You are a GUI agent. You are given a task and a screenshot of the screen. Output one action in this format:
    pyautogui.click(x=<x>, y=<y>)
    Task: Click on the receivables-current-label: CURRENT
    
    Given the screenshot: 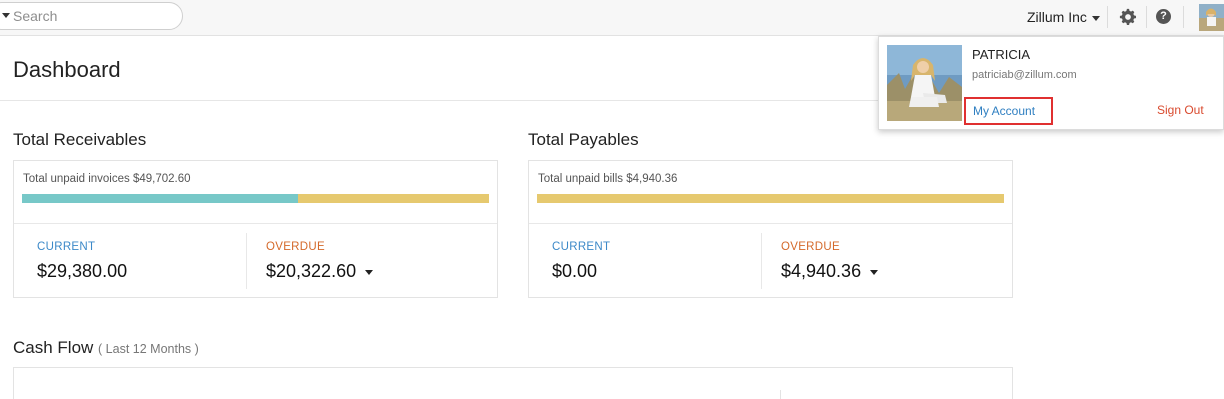 What is the action you would take?
    pyautogui.click(x=66, y=247)
    